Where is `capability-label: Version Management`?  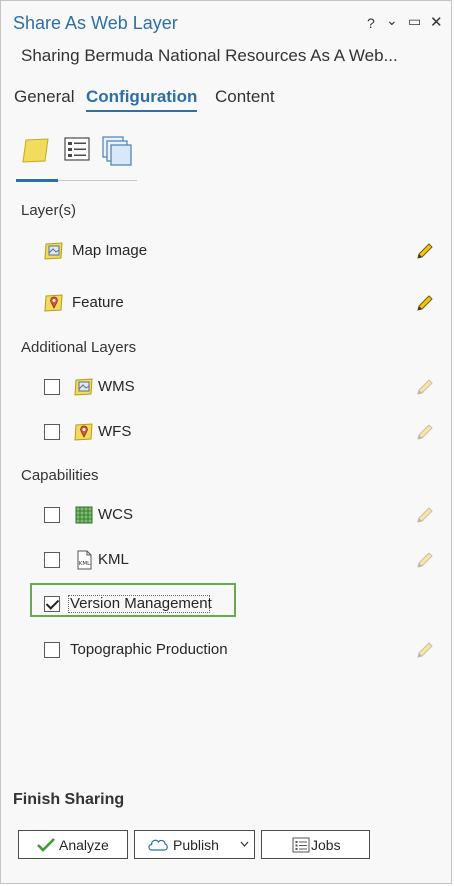
capability-label: Version Management is located at coordinates (141, 603).